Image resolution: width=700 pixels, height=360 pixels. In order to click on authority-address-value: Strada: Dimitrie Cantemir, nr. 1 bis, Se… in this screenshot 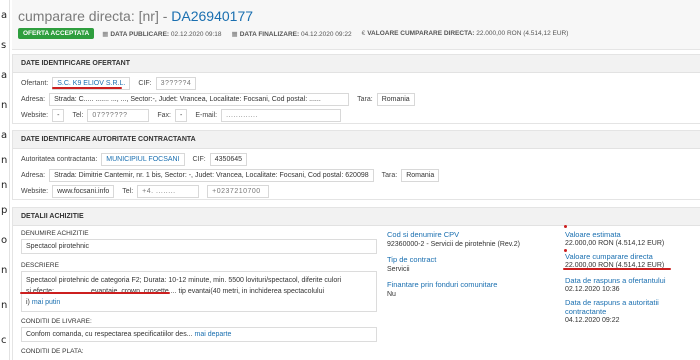, I will do `click(211, 175)`.